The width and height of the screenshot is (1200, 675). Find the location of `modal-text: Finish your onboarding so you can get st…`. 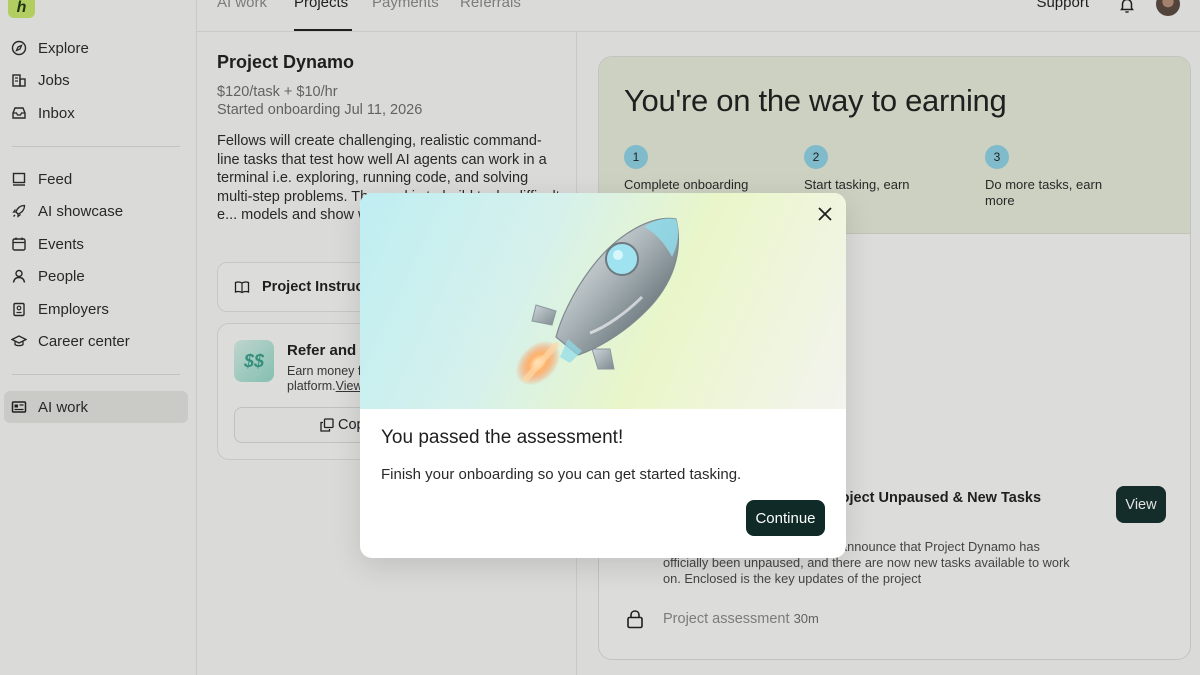

modal-text: Finish your onboarding so you can get st… is located at coordinates (561, 474).